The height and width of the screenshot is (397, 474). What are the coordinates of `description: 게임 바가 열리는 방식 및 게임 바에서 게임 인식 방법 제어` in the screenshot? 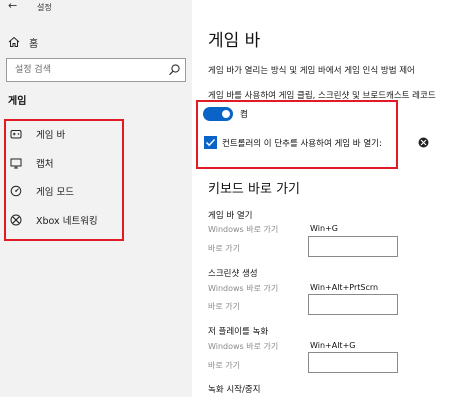 It's located at (311, 71).